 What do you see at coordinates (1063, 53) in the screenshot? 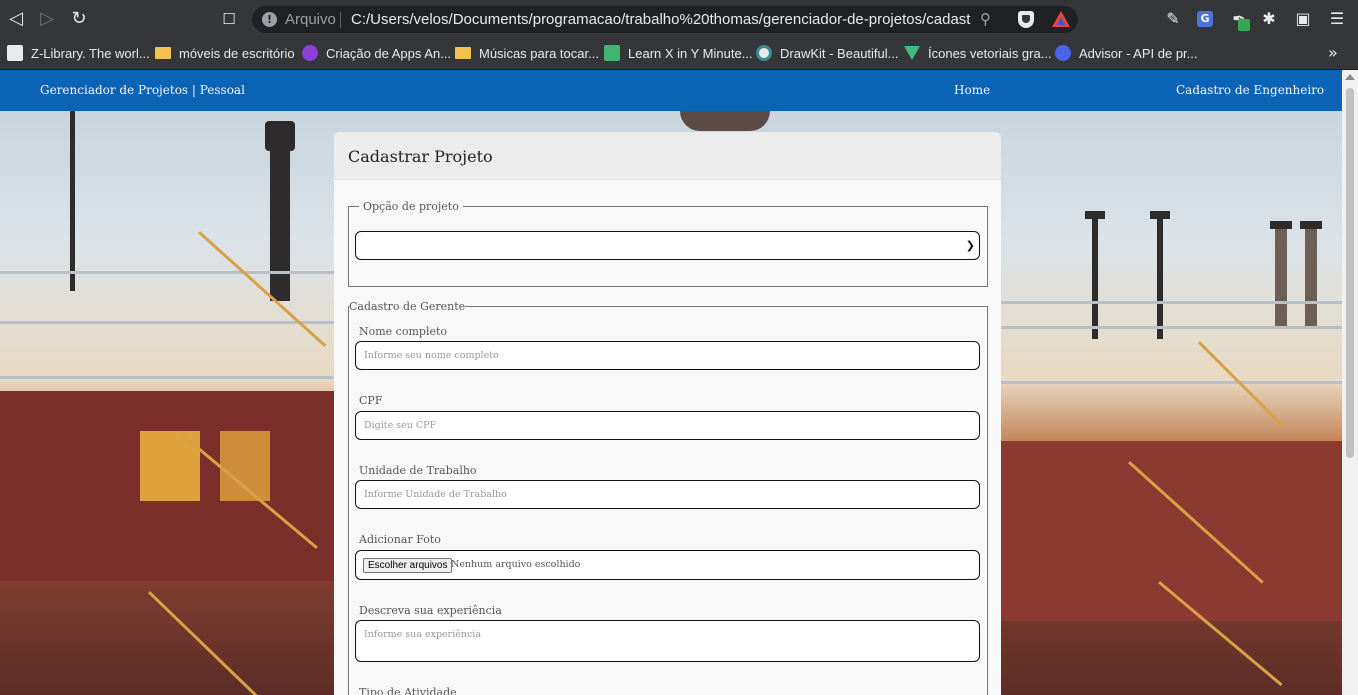
I see `advisor-icon` at bounding box center [1063, 53].